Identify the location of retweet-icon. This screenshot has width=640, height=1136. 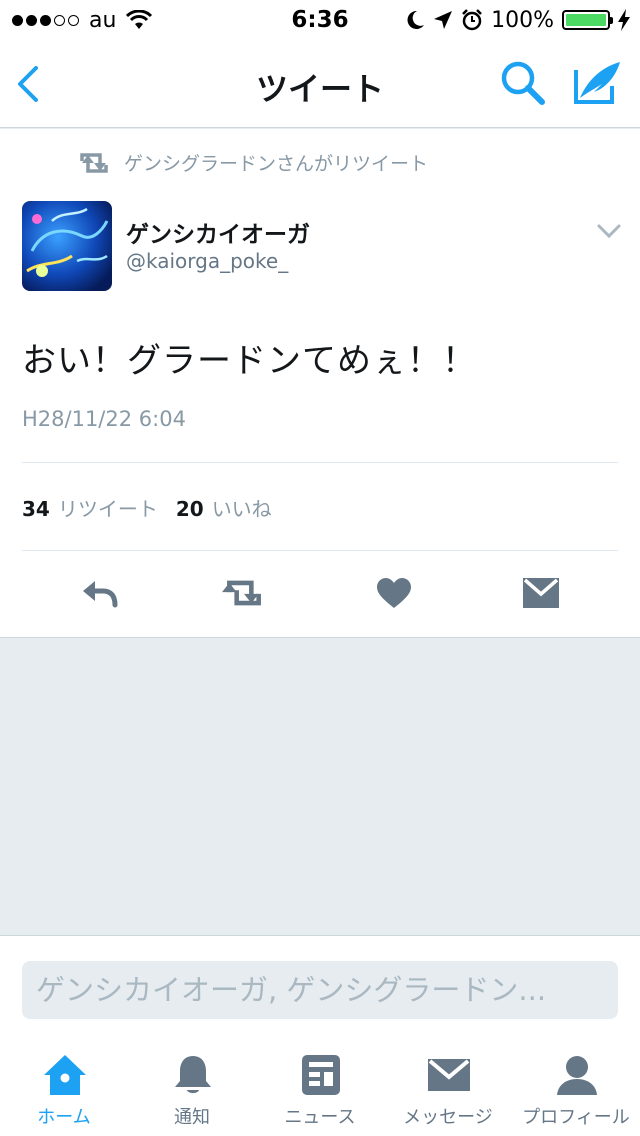
(241, 593).